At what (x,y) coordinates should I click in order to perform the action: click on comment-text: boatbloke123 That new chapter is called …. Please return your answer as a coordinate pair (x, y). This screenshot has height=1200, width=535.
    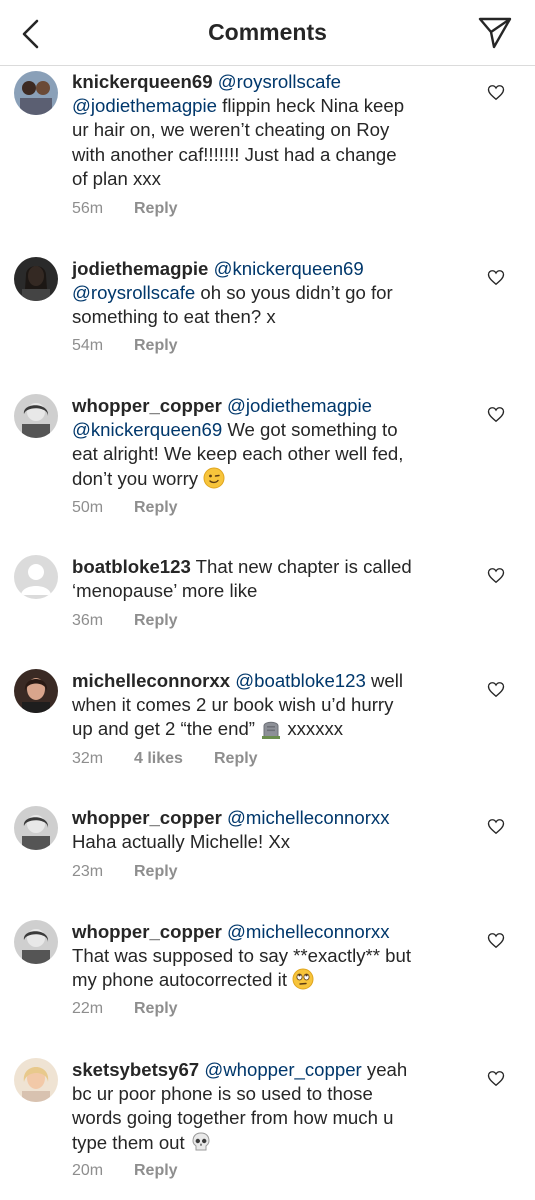
    Looking at the image, I should click on (272, 579).